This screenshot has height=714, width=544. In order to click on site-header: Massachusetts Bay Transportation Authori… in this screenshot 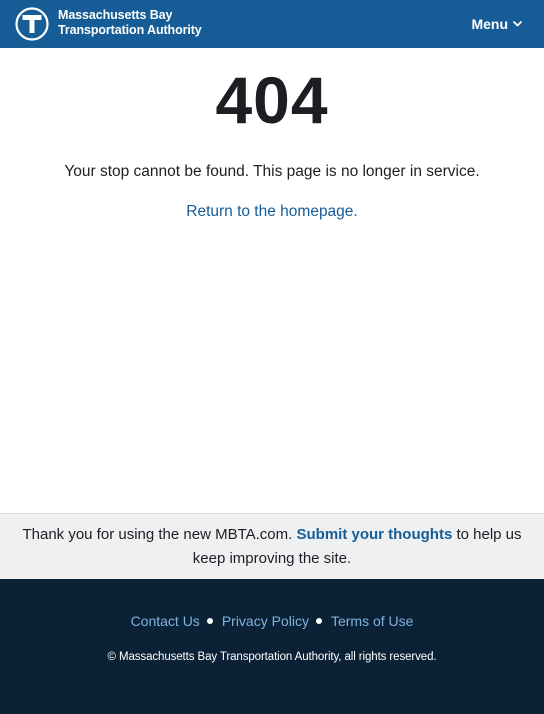, I will do `click(272, 24)`.